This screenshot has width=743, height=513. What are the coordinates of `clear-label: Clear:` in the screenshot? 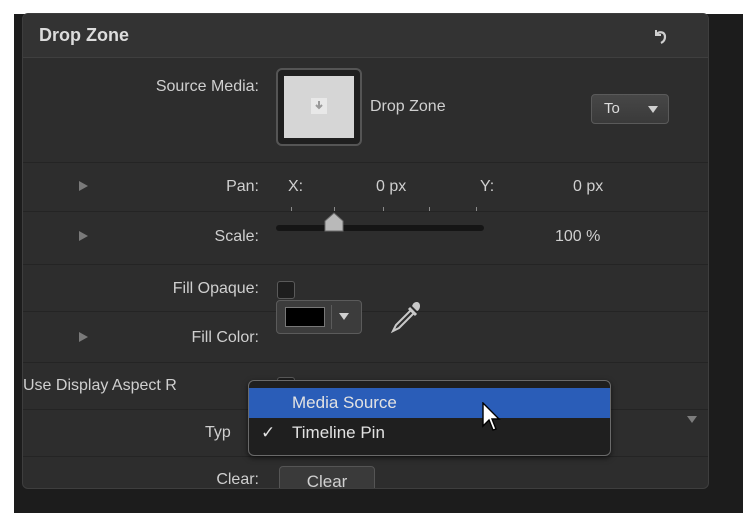 It's located at (237, 479).